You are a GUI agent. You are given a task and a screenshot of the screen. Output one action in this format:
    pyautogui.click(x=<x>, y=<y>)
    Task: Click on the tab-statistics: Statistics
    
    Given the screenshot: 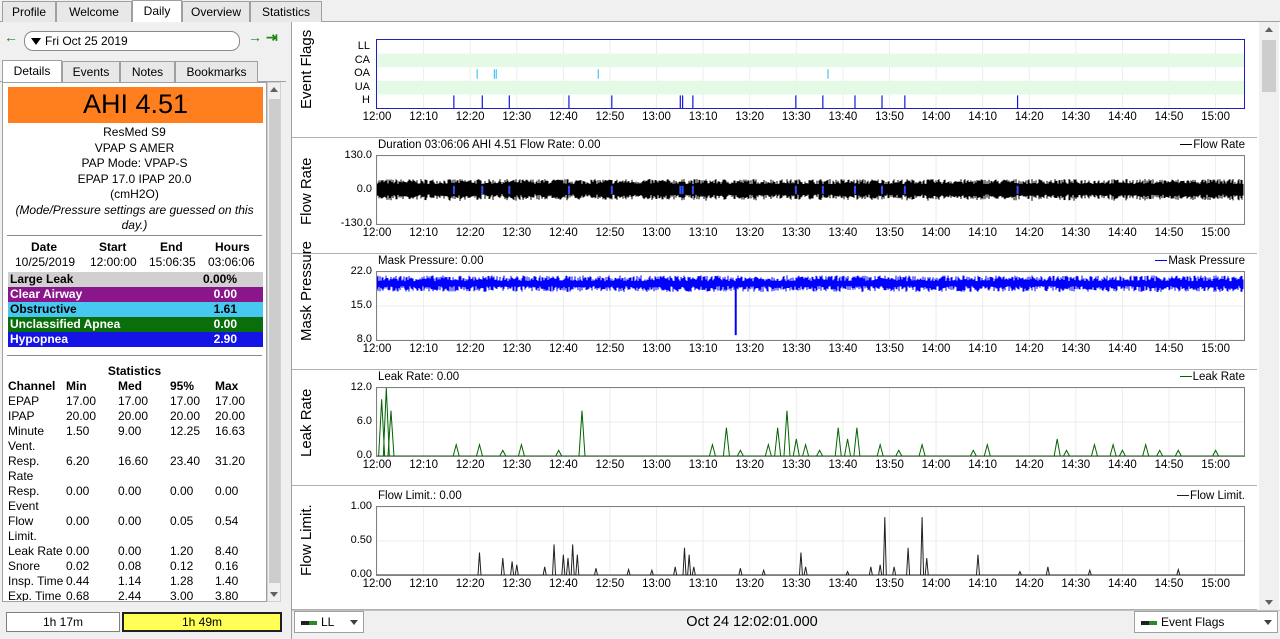 What is the action you would take?
    pyautogui.click(x=286, y=11)
    